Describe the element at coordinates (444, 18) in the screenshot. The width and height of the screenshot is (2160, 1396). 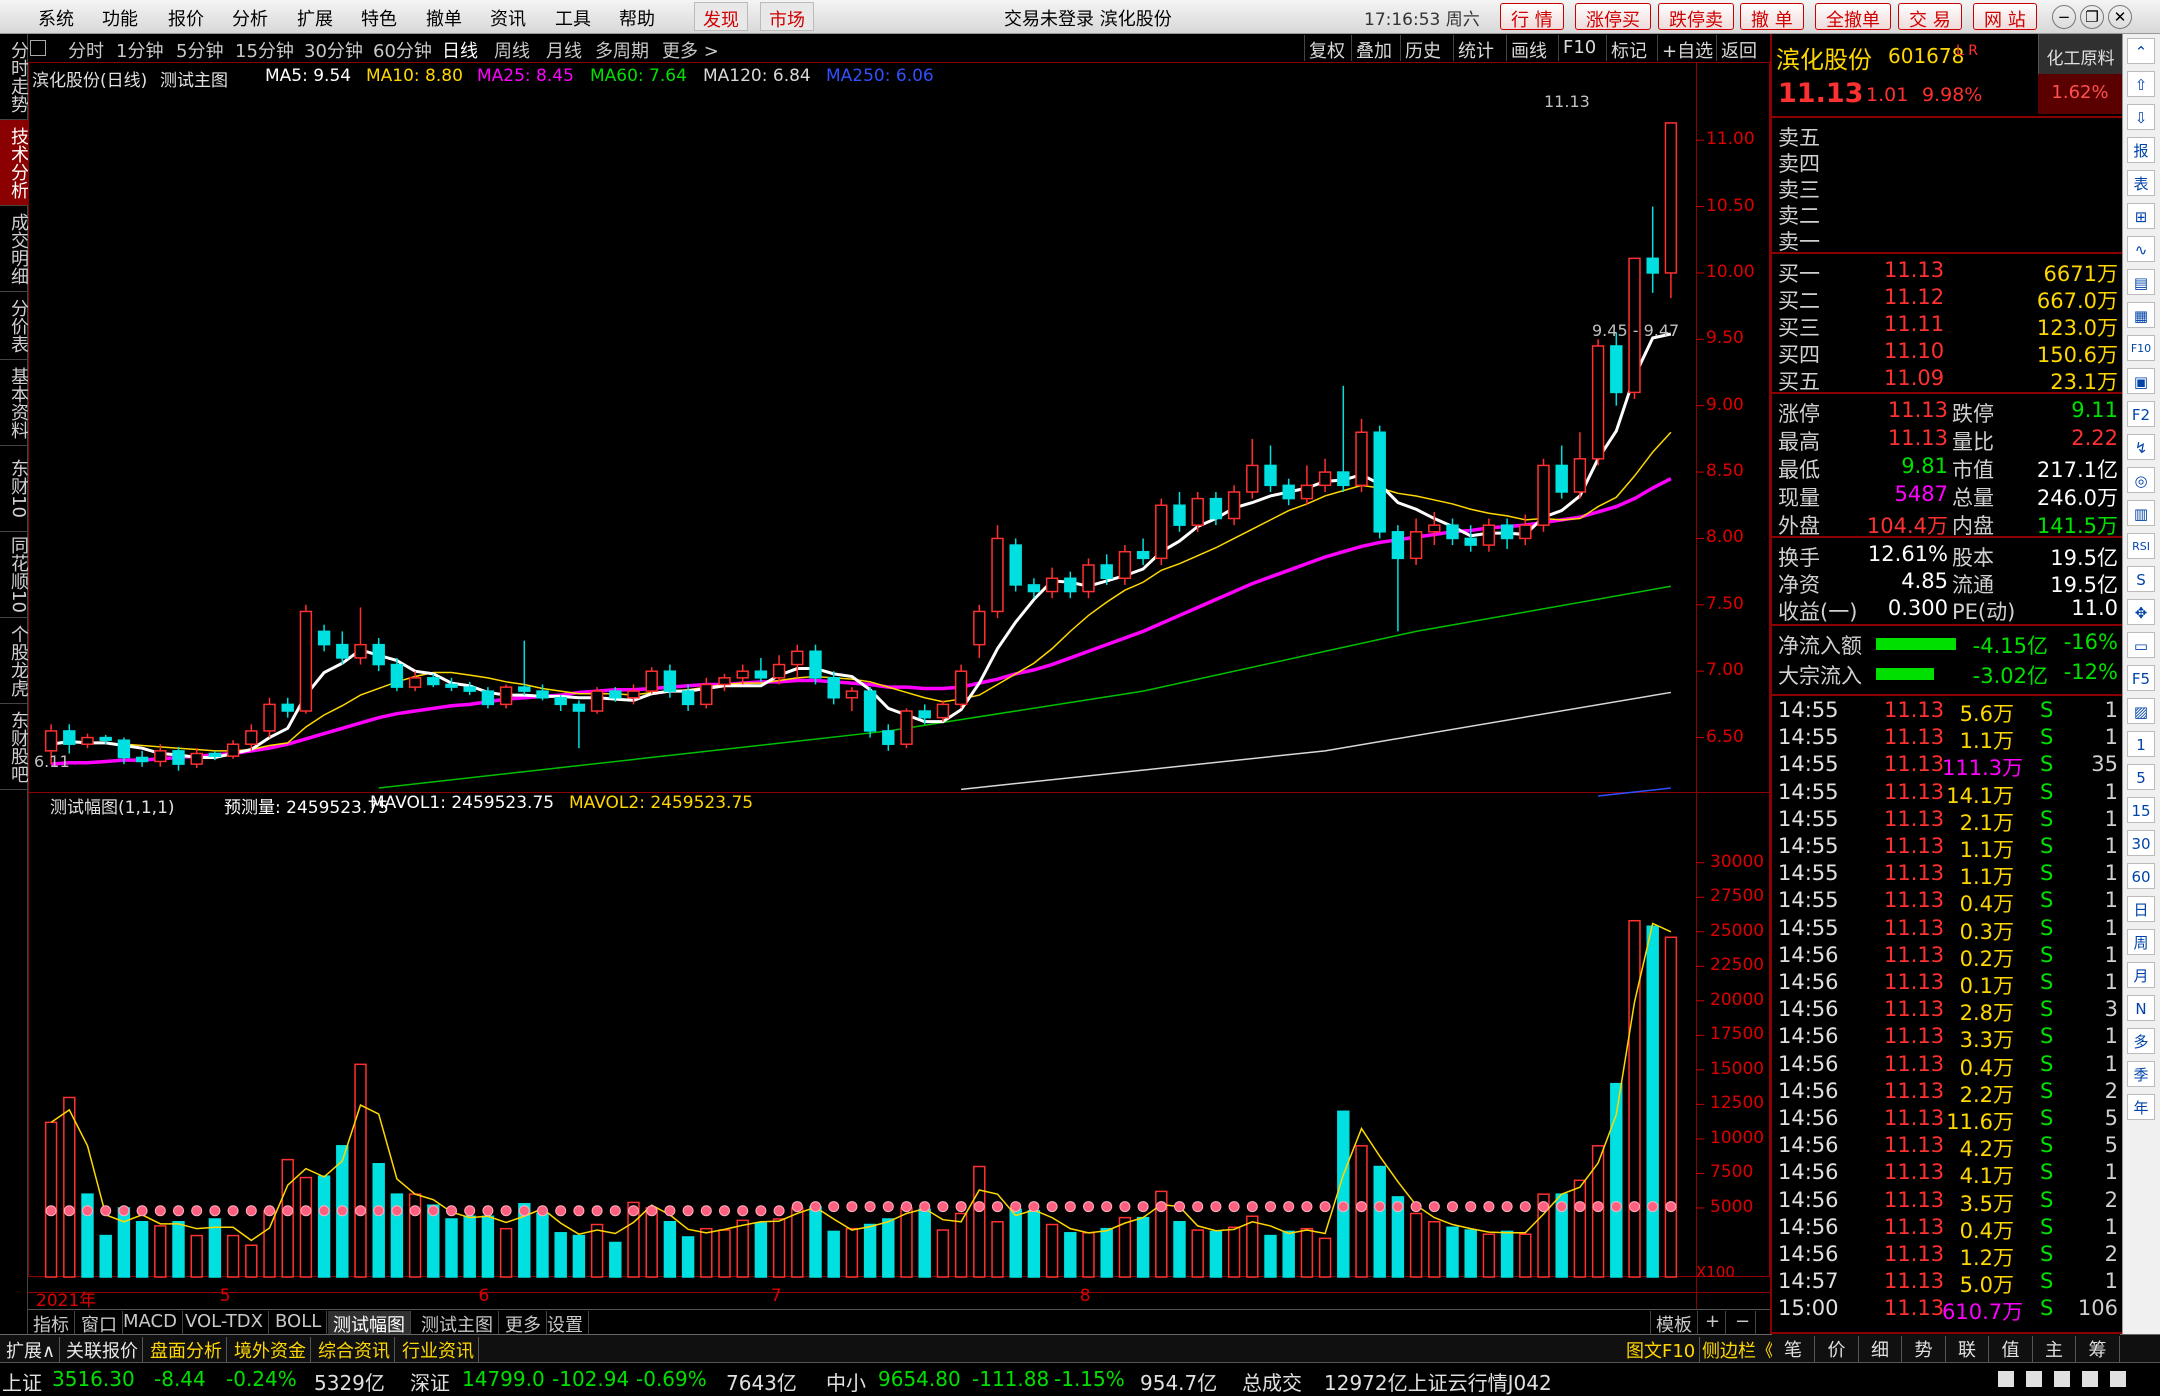
I see `menu-cancel: 撤单` at that location.